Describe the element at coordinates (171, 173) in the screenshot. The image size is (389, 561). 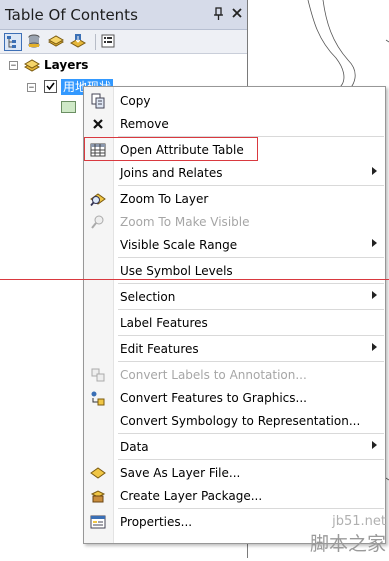
I see `menu-item-label: Joins and Relates` at that location.